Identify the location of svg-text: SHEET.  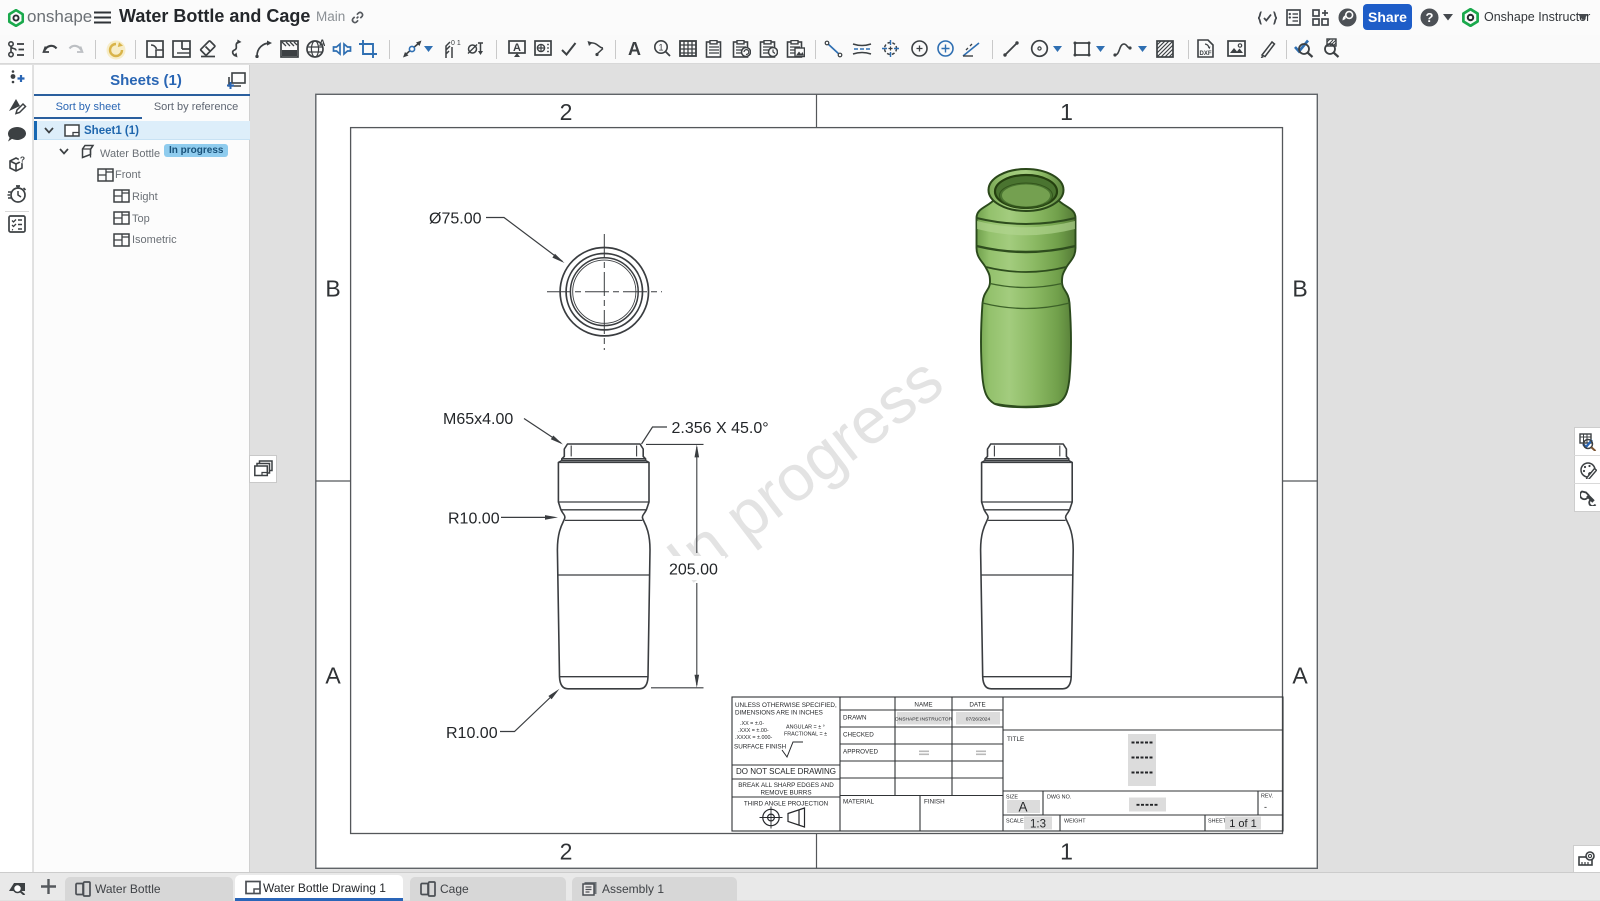
(1217, 822).